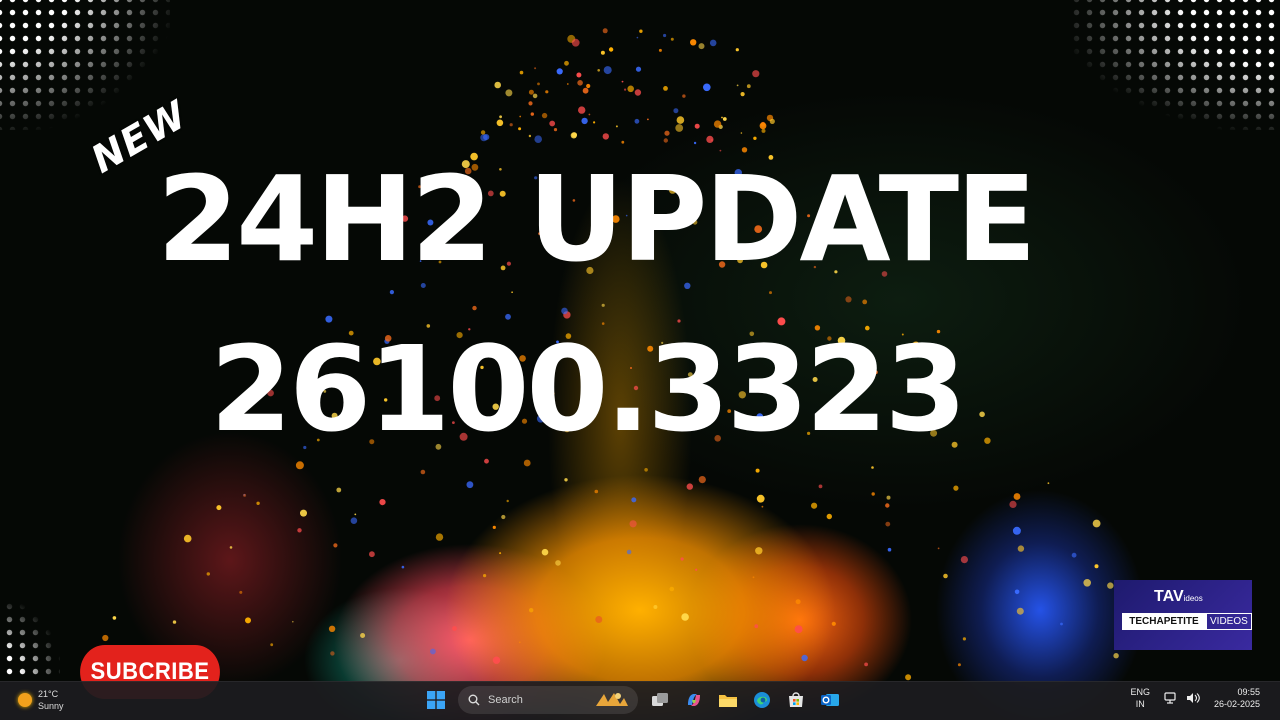 This screenshot has height=720, width=1280. What do you see at coordinates (694, 700) in the screenshot?
I see `copilot-icon` at bounding box center [694, 700].